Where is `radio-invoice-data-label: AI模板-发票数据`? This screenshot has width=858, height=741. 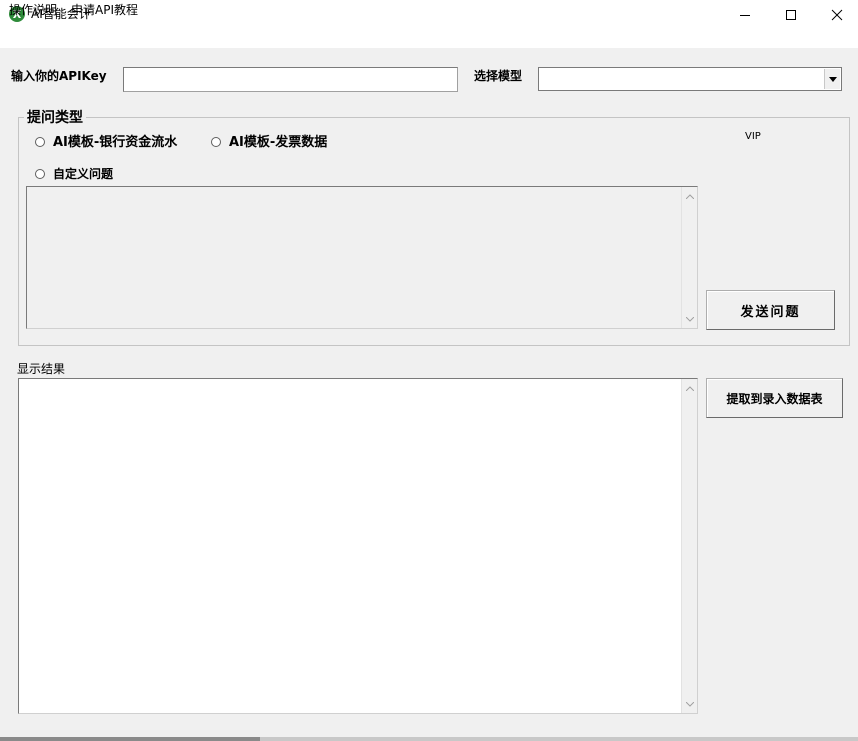
radio-invoice-data-label: AI模板-发票数据 is located at coordinates (278, 142).